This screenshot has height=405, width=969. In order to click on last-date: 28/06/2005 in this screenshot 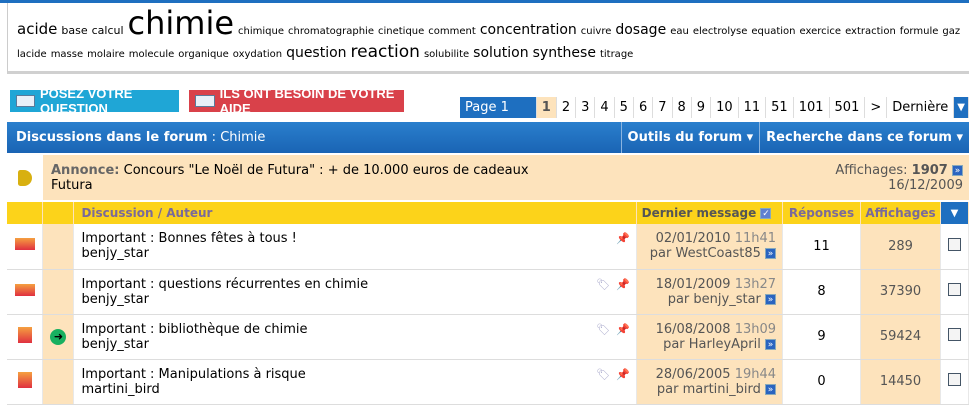, I will do `click(693, 374)`.